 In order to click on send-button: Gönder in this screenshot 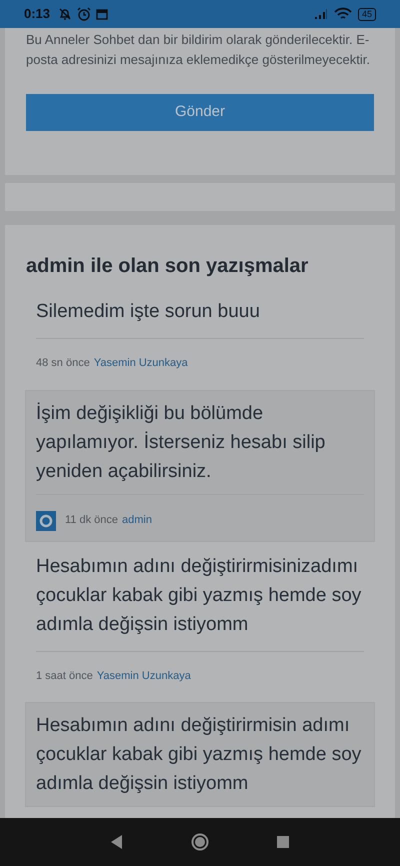, I will do `click(200, 112)`.